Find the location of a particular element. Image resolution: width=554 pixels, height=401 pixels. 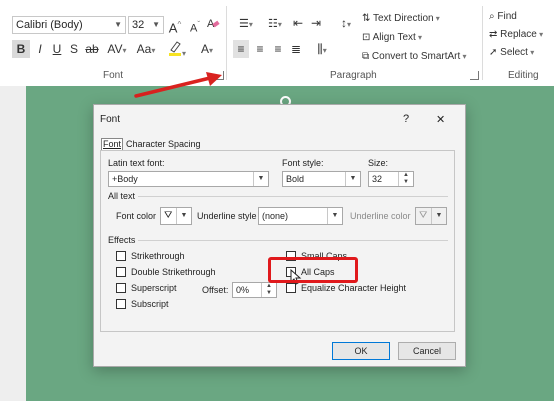

align-right-button: ≡ is located at coordinates (278, 49).